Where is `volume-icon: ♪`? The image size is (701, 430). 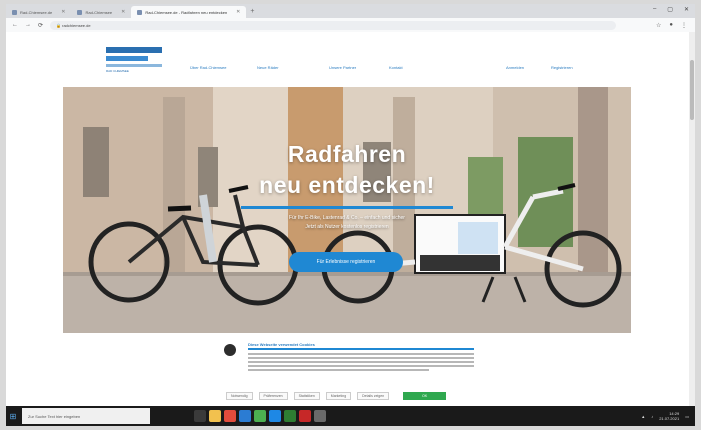 volume-icon: ♪ is located at coordinates (652, 416).